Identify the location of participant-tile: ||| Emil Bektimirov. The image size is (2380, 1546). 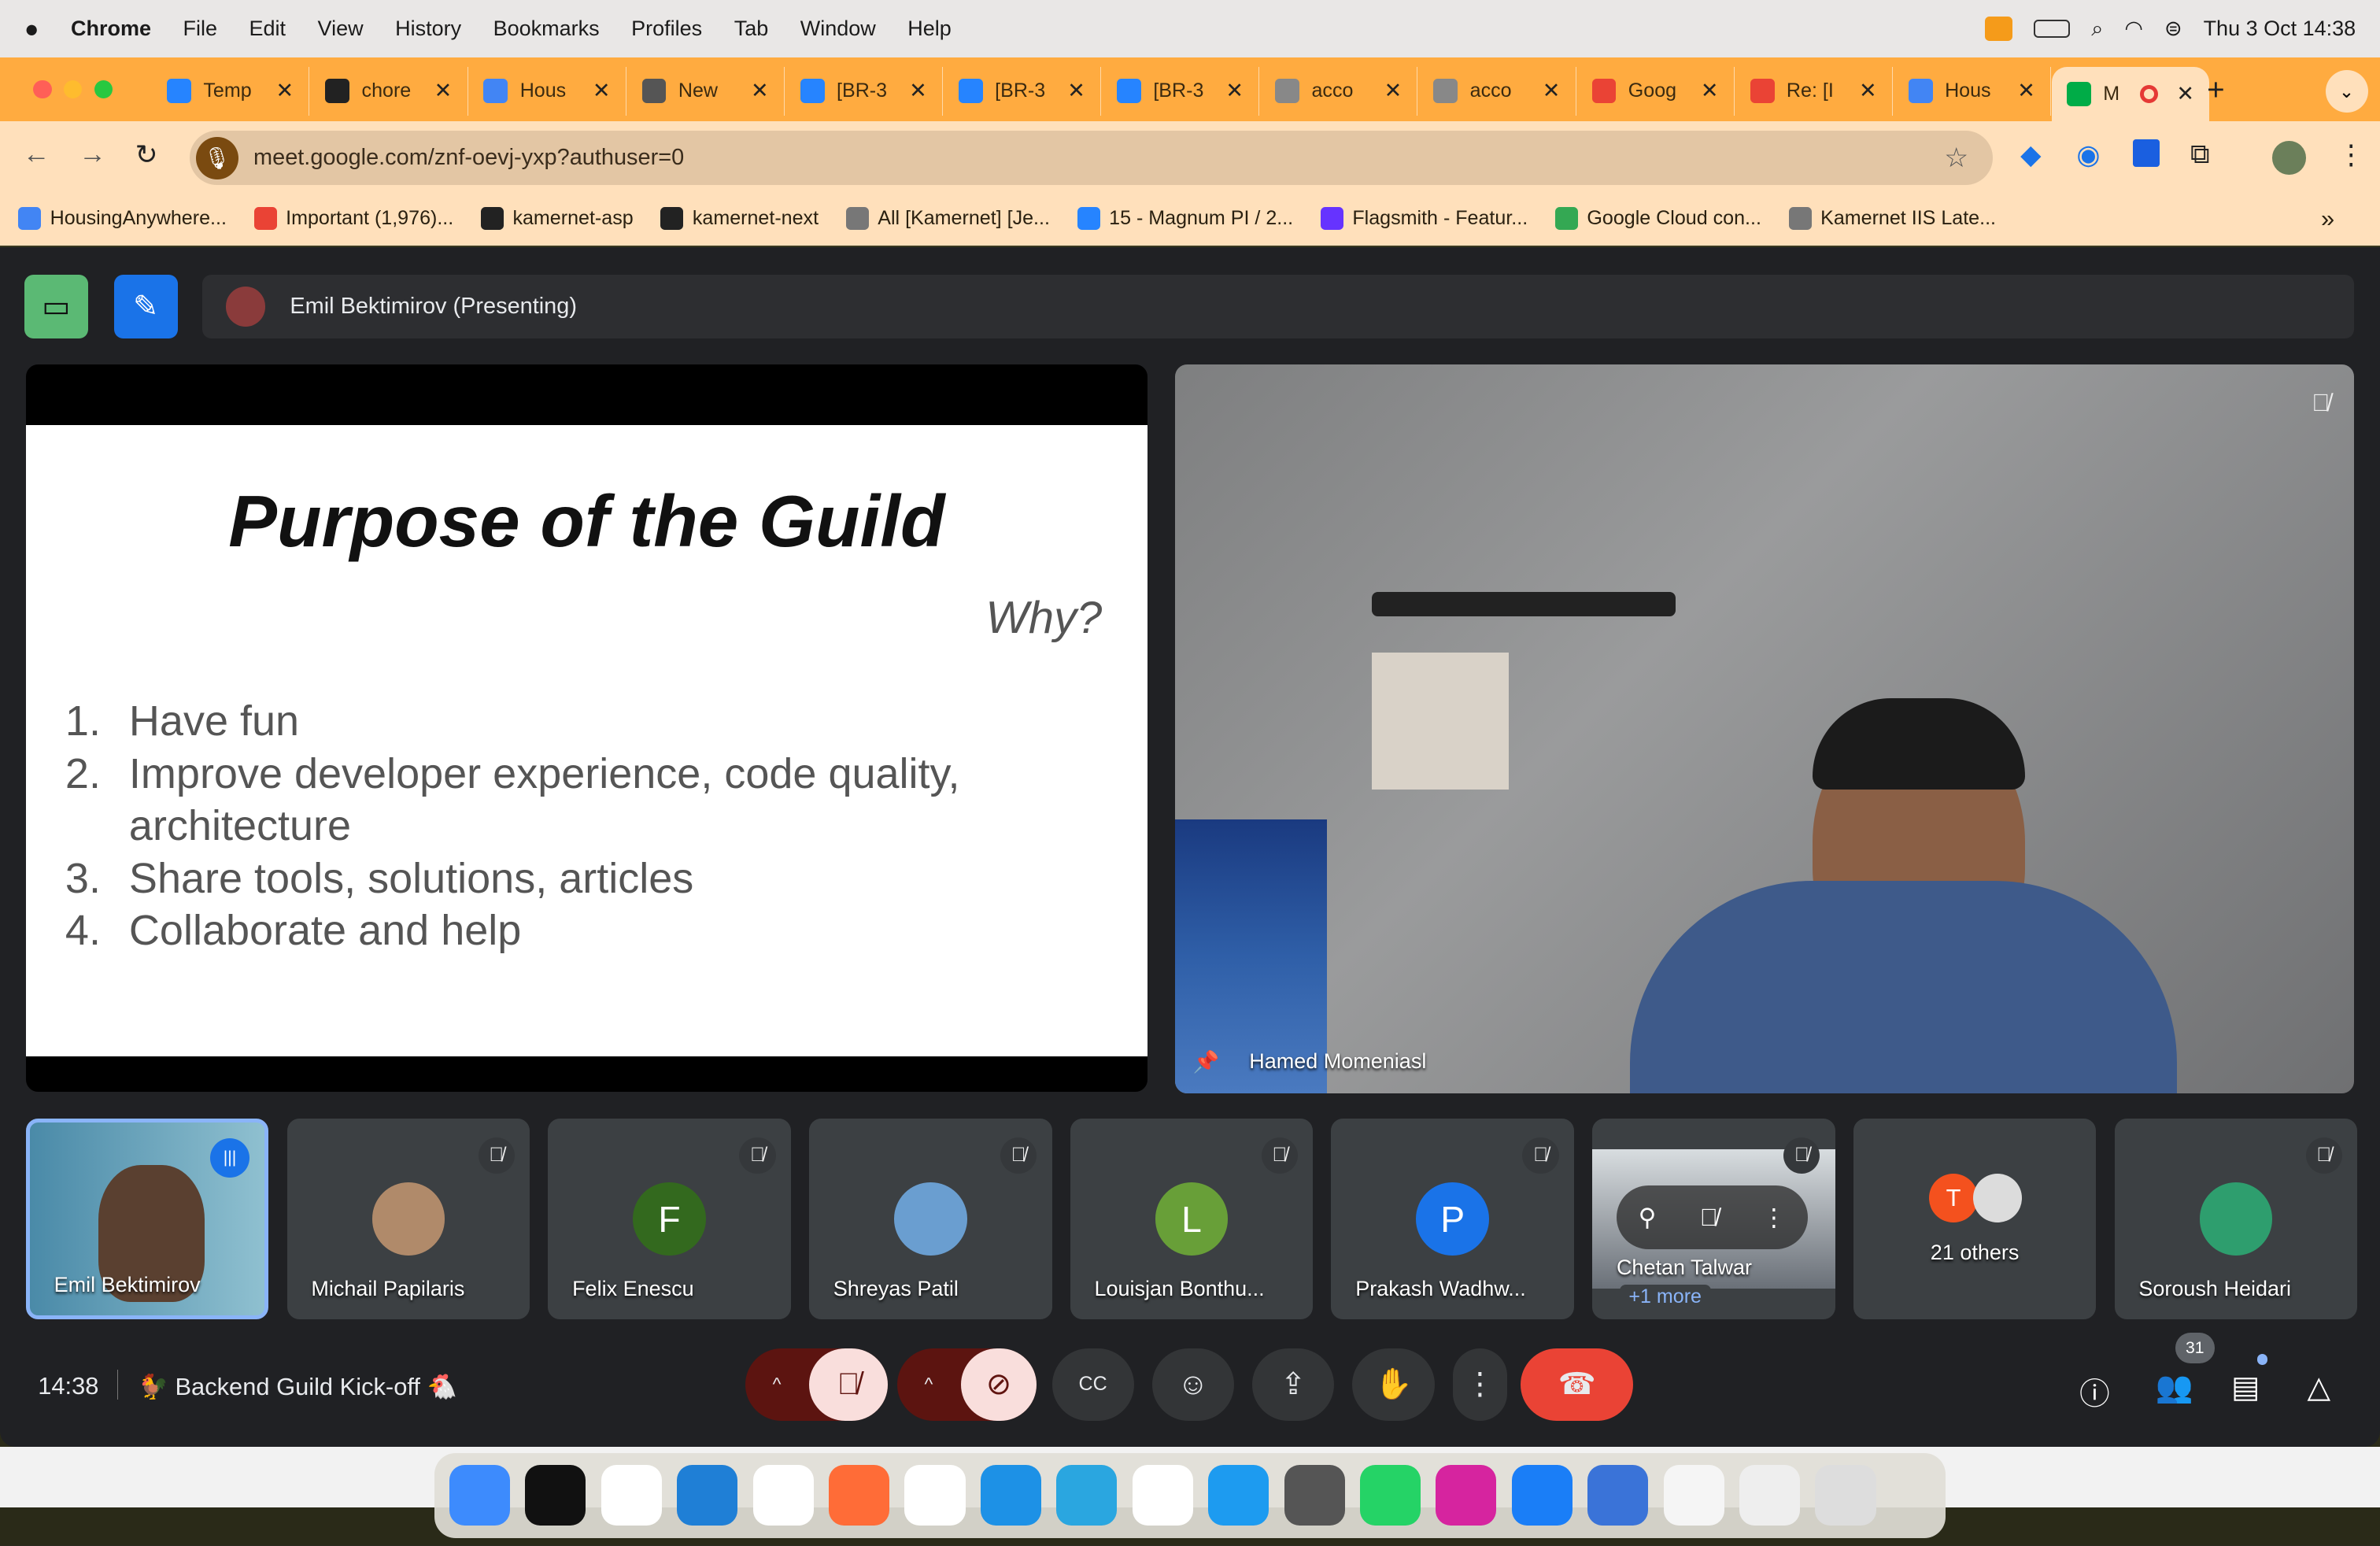
(147, 1219).